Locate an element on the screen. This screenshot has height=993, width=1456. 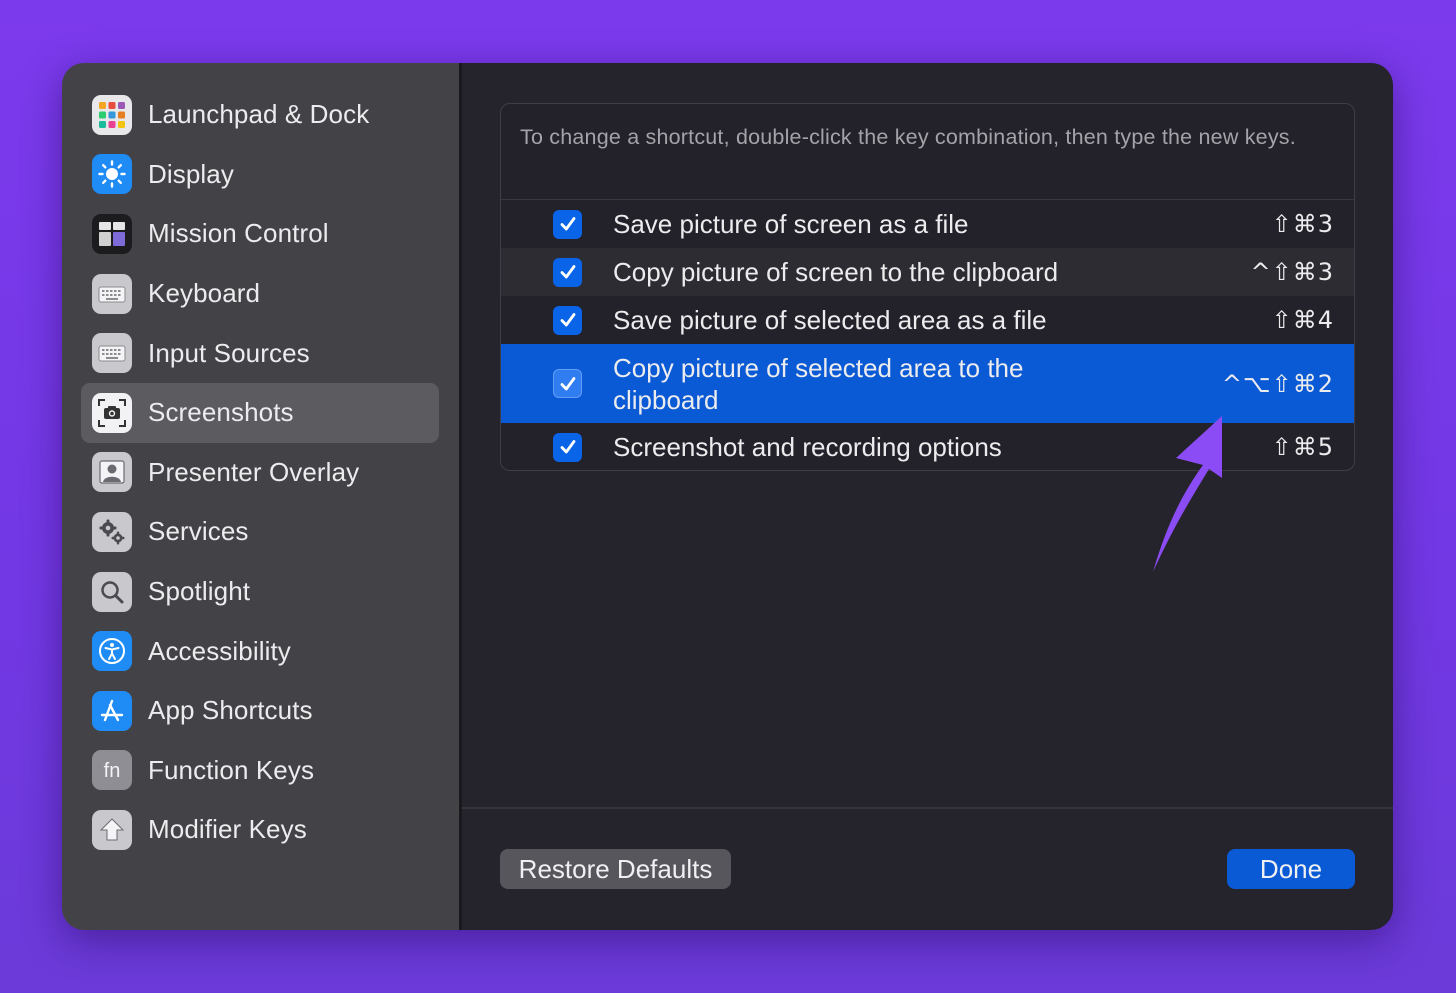
input-sources-icon is located at coordinates (112, 353).